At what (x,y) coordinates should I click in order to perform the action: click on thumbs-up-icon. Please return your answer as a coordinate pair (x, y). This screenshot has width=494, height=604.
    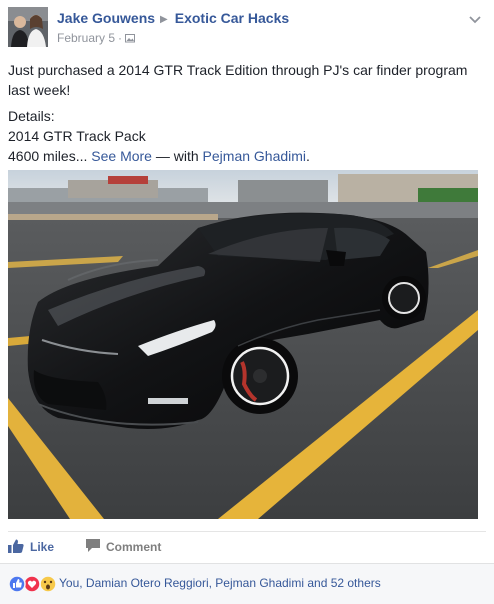
    Looking at the image, I should click on (19, 547).